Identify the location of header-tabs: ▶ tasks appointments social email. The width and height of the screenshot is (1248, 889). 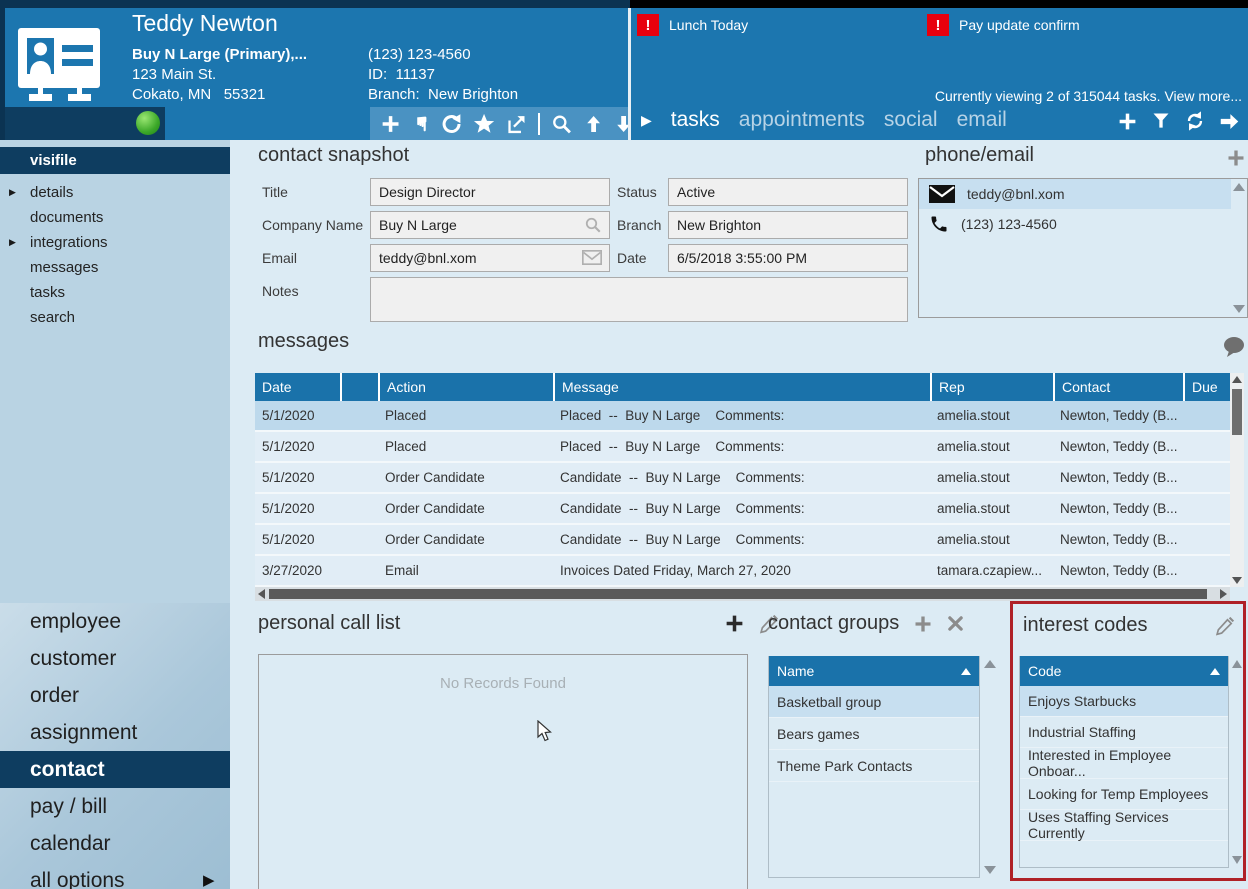
(824, 120).